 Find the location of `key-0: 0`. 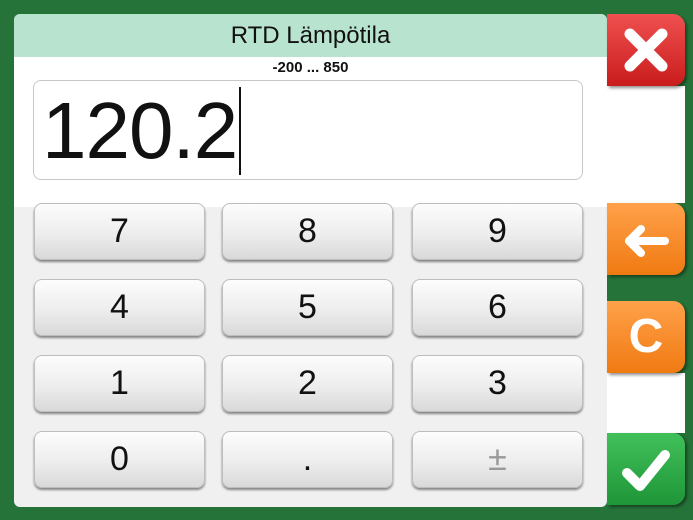

key-0: 0 is located at coordinates (119, 459).